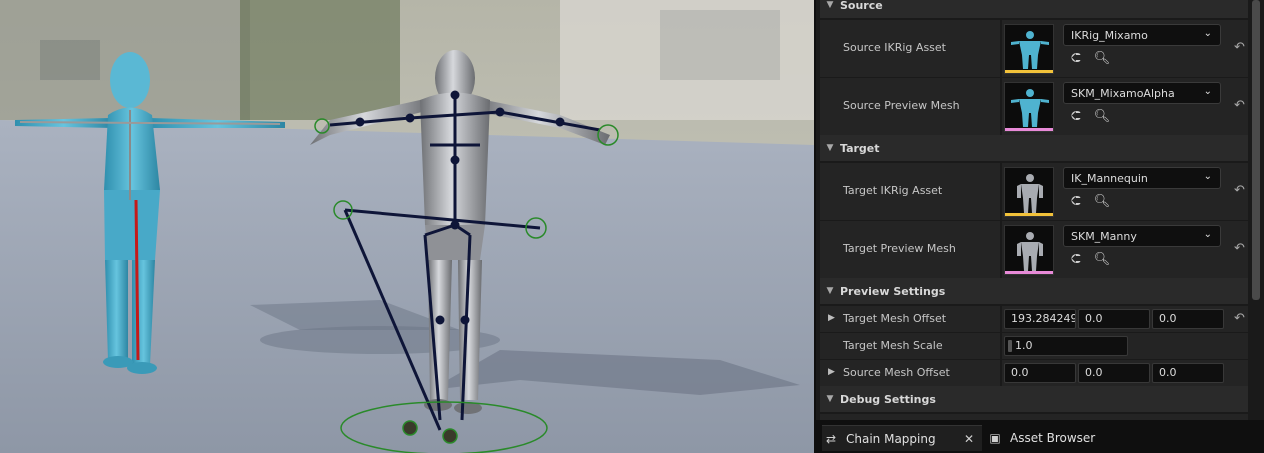 This screenshot has height=453, width=1264. Describe the element at coordinates (1010, 346) in the screenshot. I see `slider-grip-icon` at that location.